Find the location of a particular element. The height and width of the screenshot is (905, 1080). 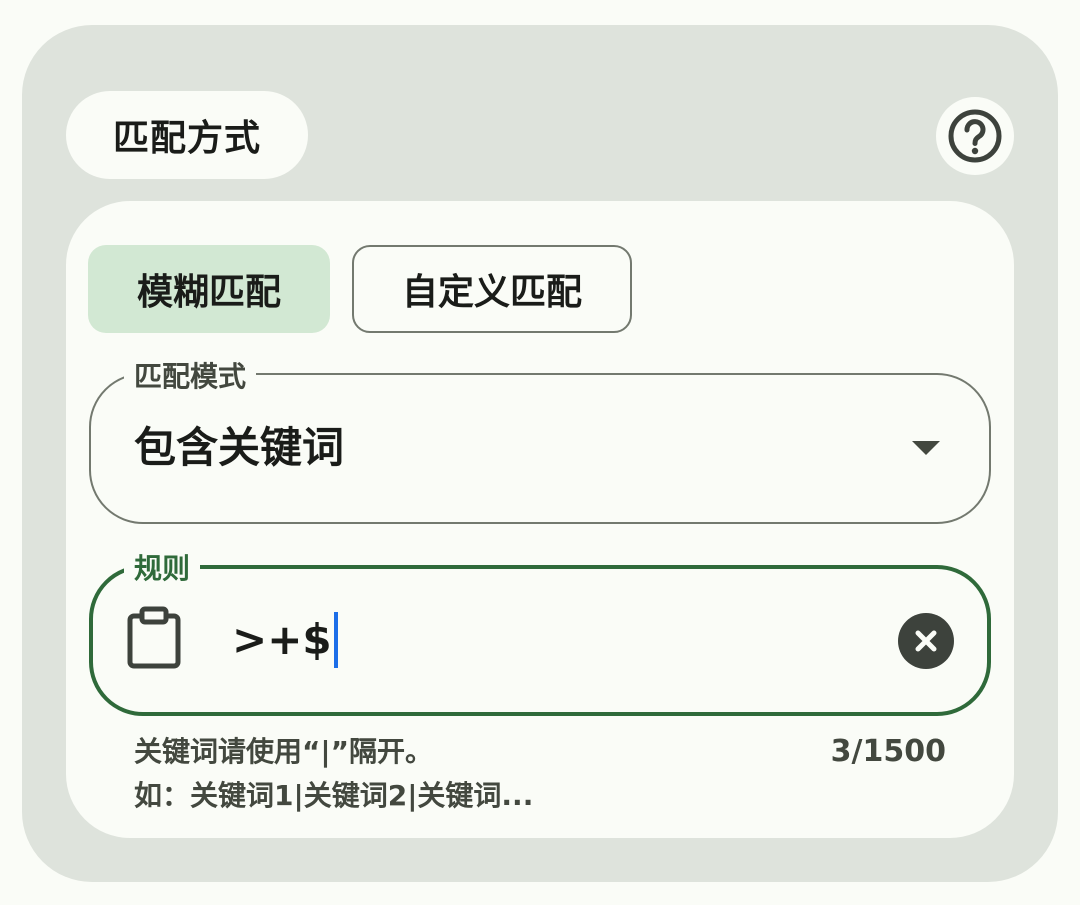

clear-icon is located at coordinates (926, 641).